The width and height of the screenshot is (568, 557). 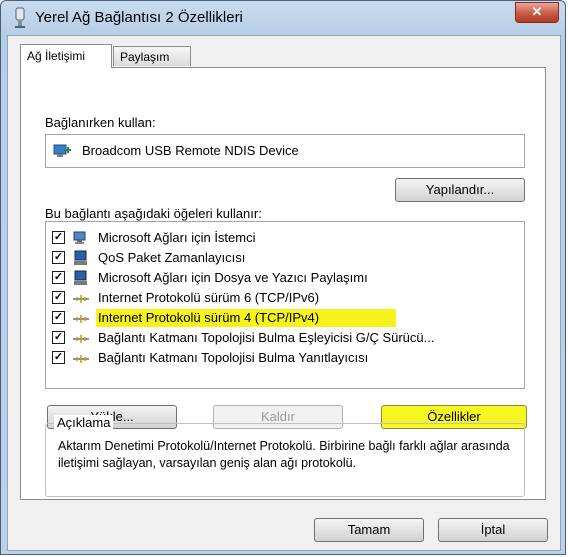 What do you see at coordinates (100, 122) in the screenshot?
I see `connect-using-label: Bağlanırken kullan:` at bounding box center [100, 122].